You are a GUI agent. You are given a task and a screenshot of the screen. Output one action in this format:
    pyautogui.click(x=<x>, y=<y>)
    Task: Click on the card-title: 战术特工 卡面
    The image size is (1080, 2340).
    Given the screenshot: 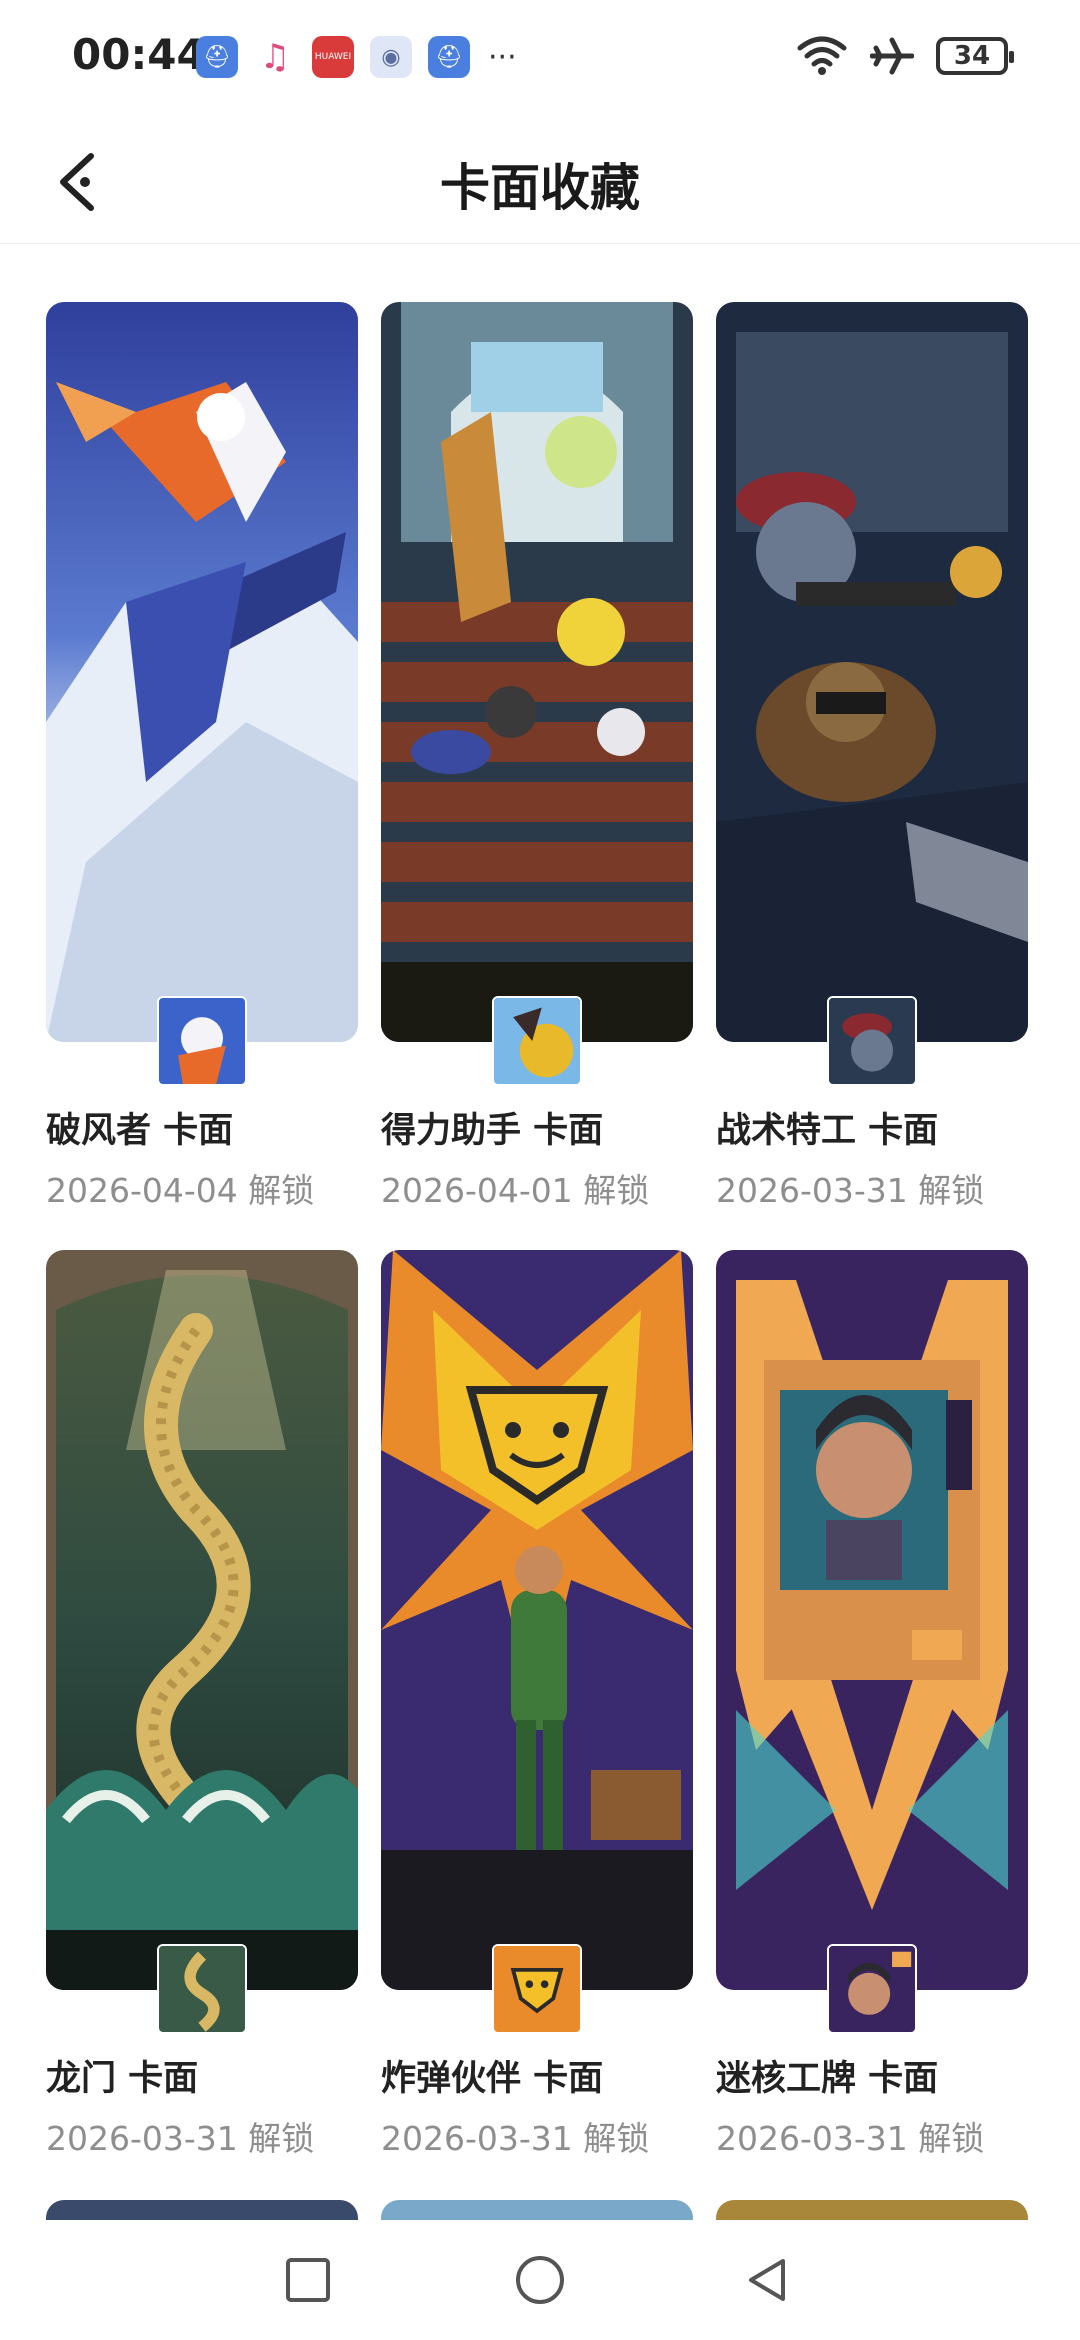 What is the action you would take?
    pyautogui.click(x=827, y=1131)
    